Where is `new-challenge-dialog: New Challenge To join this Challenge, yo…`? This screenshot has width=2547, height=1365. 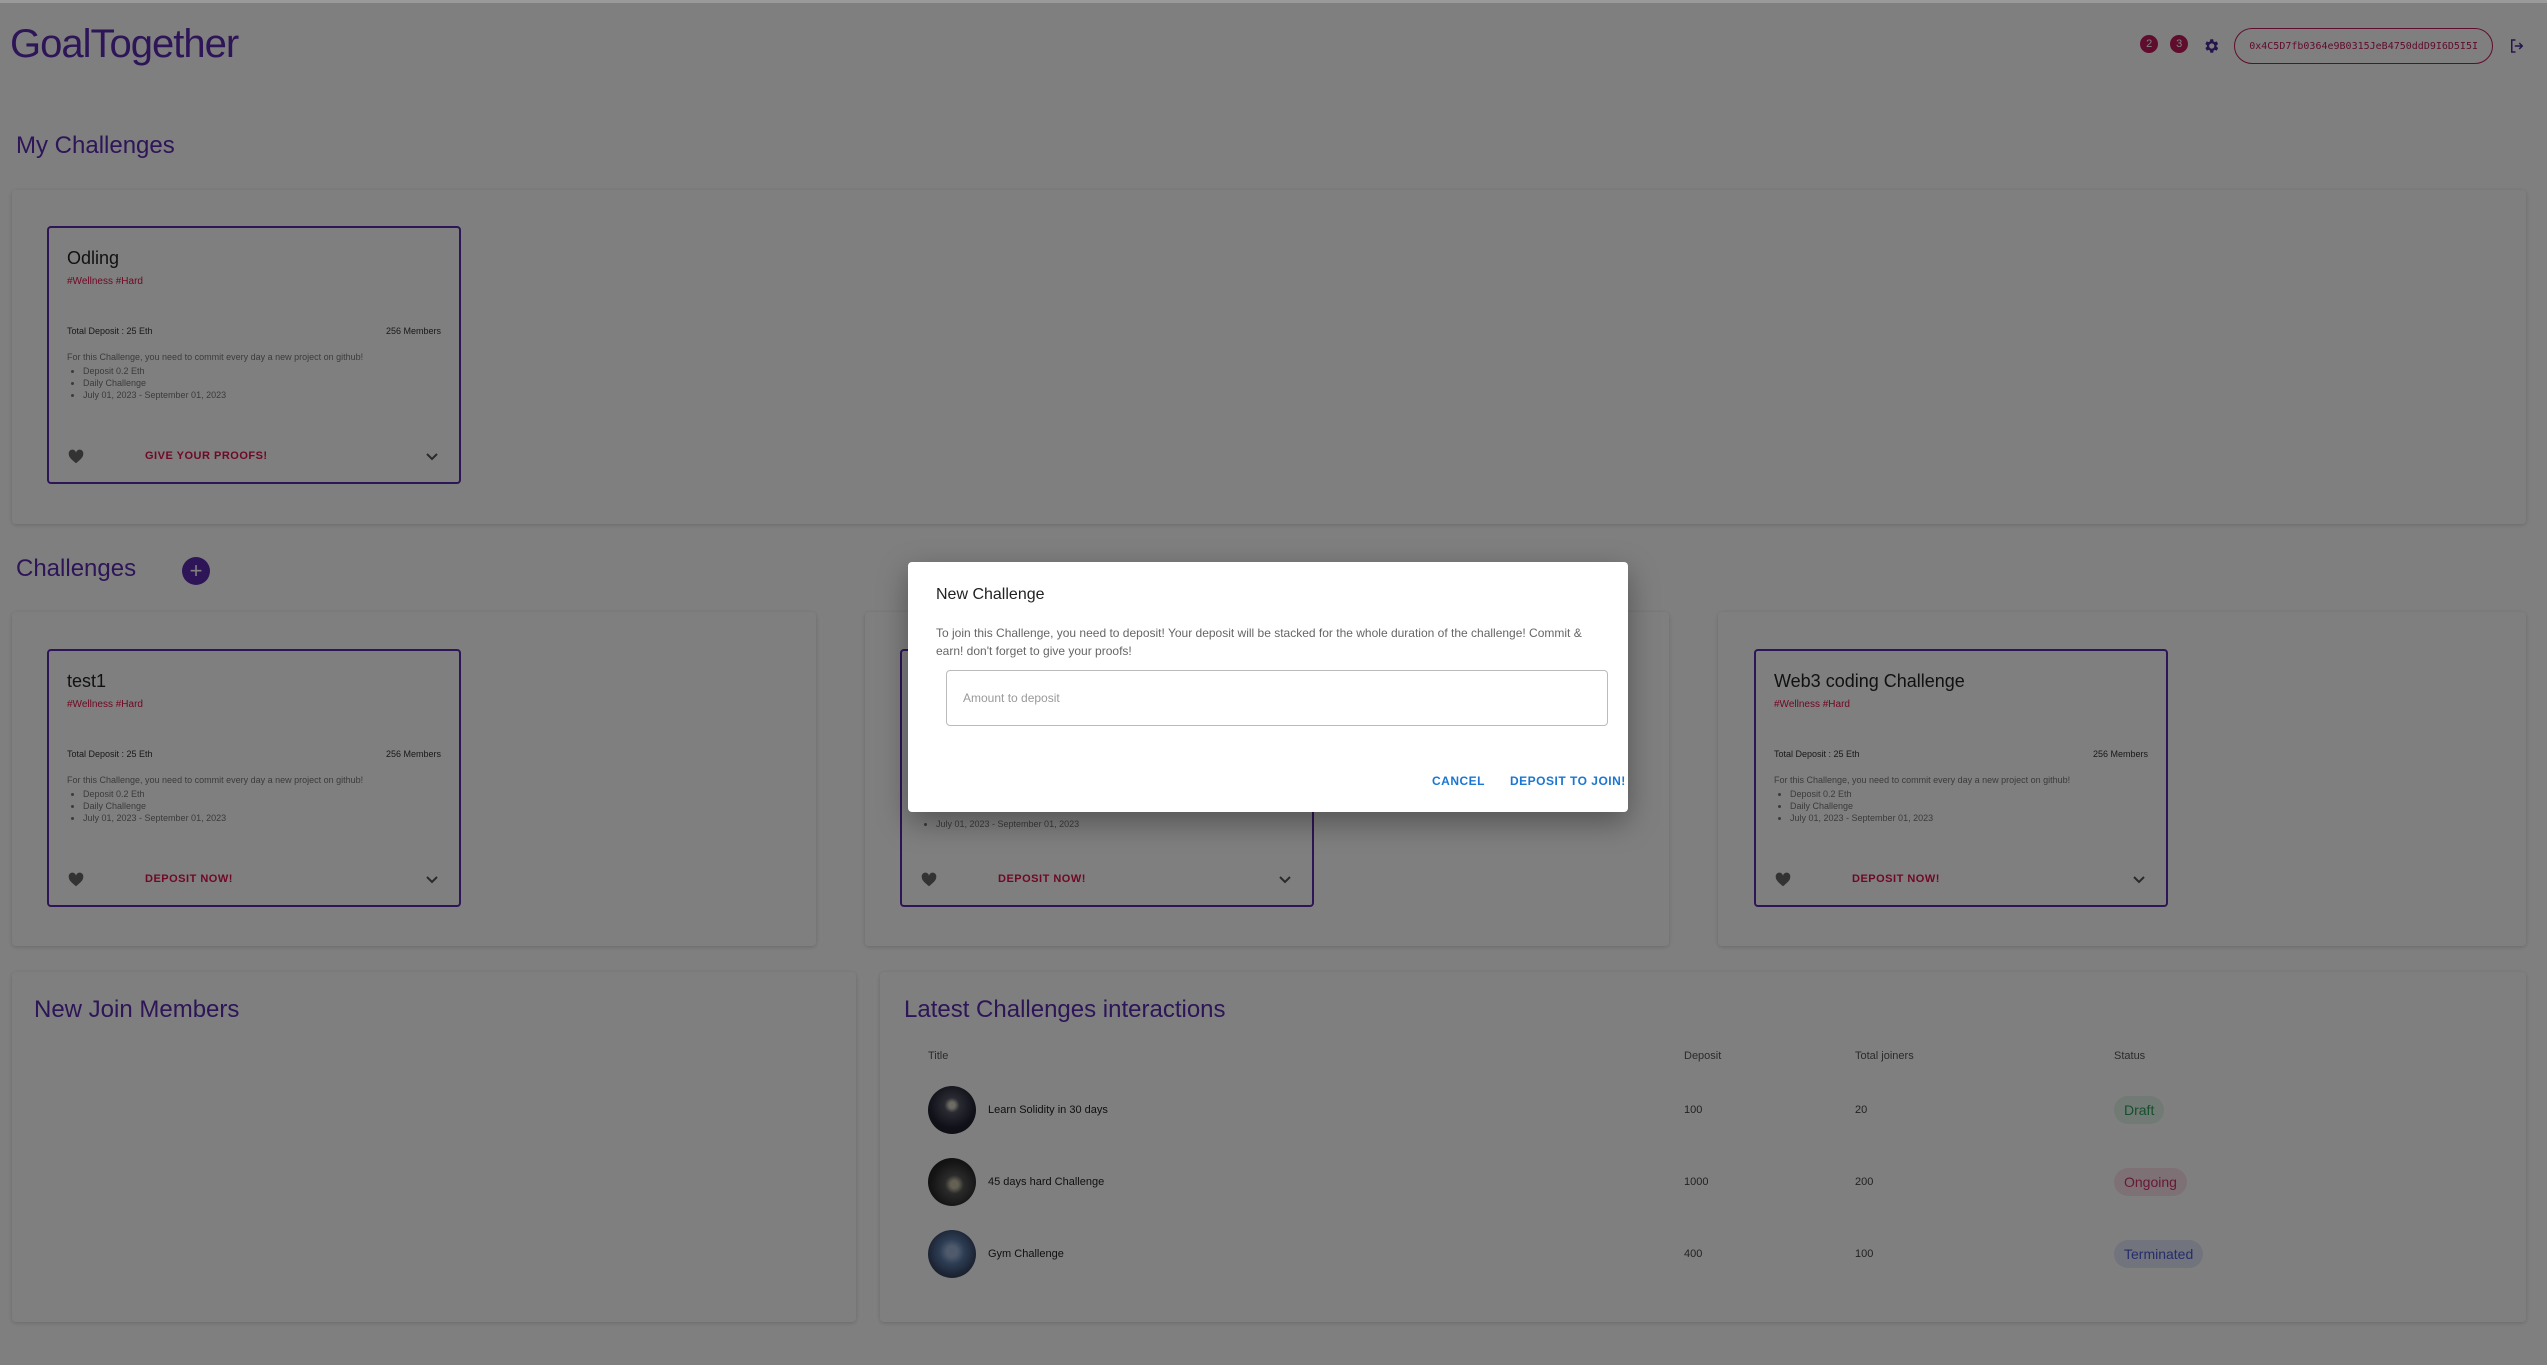 new-challenge-dialog: New Challenge To join this Challenge, yo… is located at coordinates (1268, 687).